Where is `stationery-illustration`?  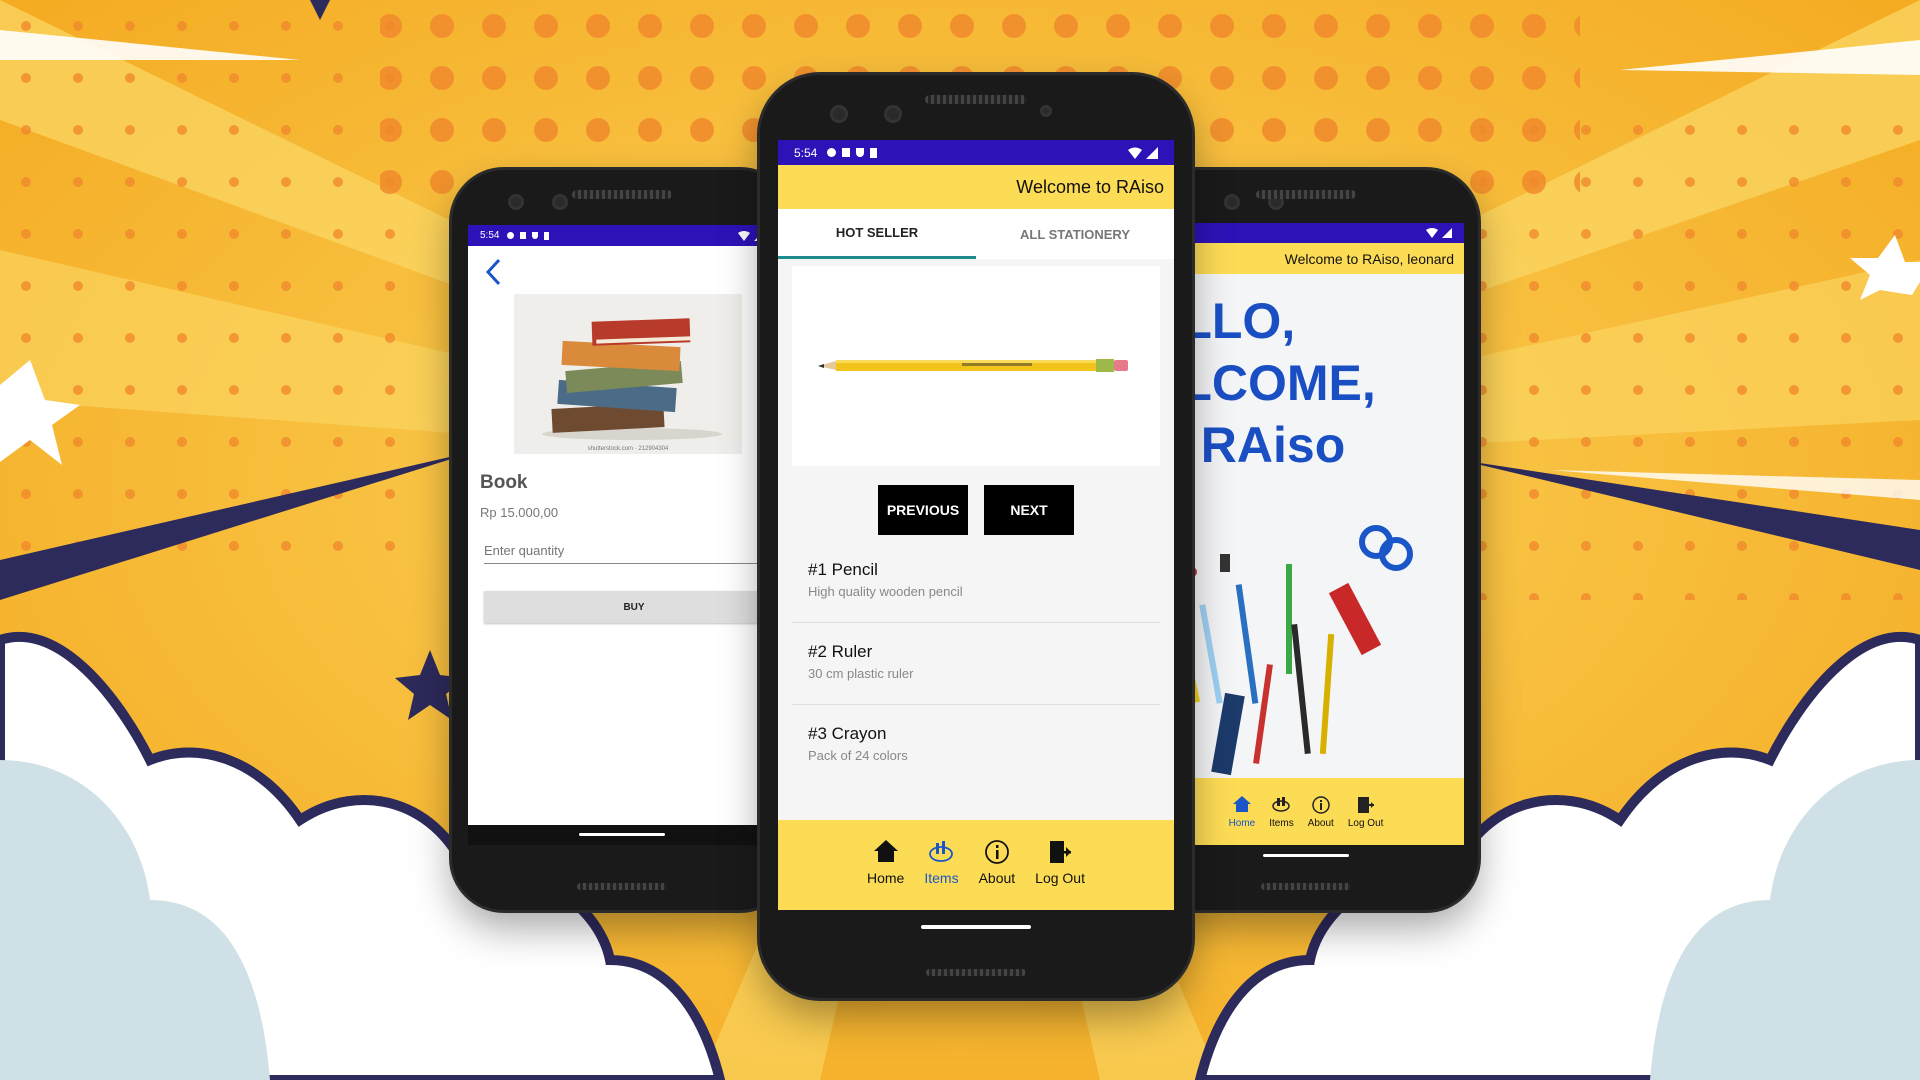 stationery-illustration is located at coordinates (1283, 650).